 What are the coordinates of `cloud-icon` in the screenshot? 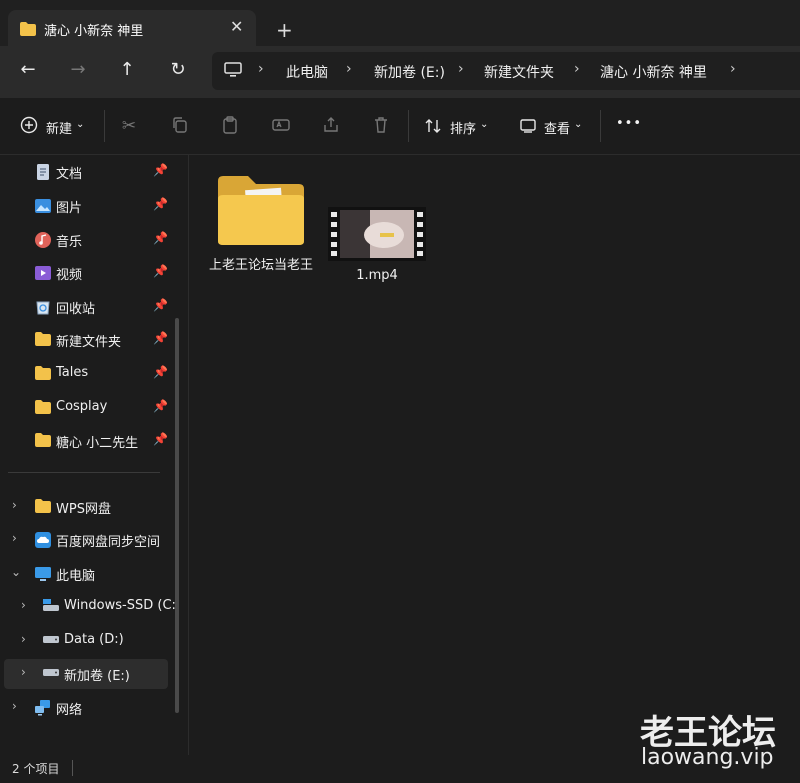 It's located at (43, 540).